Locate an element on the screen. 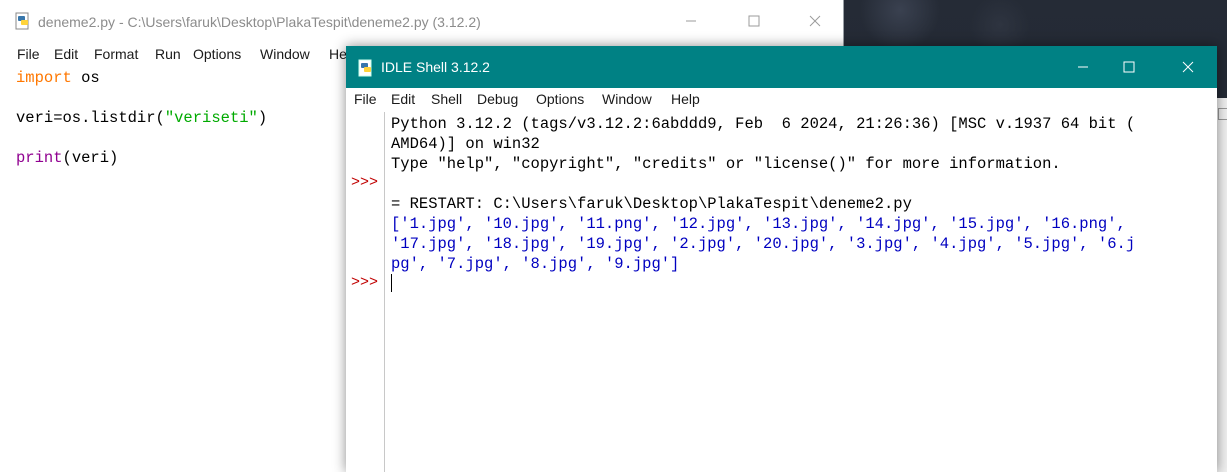 This screenshot has width=1227, height=472. code-text: ) is located at coordinates (262, 118).